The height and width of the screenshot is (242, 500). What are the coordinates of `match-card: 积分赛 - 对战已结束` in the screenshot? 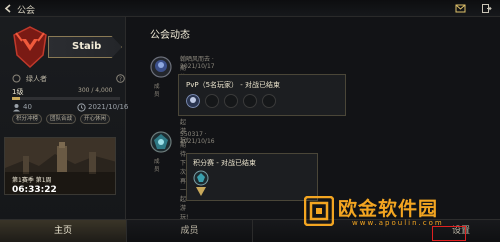 It's located at (252, 177).